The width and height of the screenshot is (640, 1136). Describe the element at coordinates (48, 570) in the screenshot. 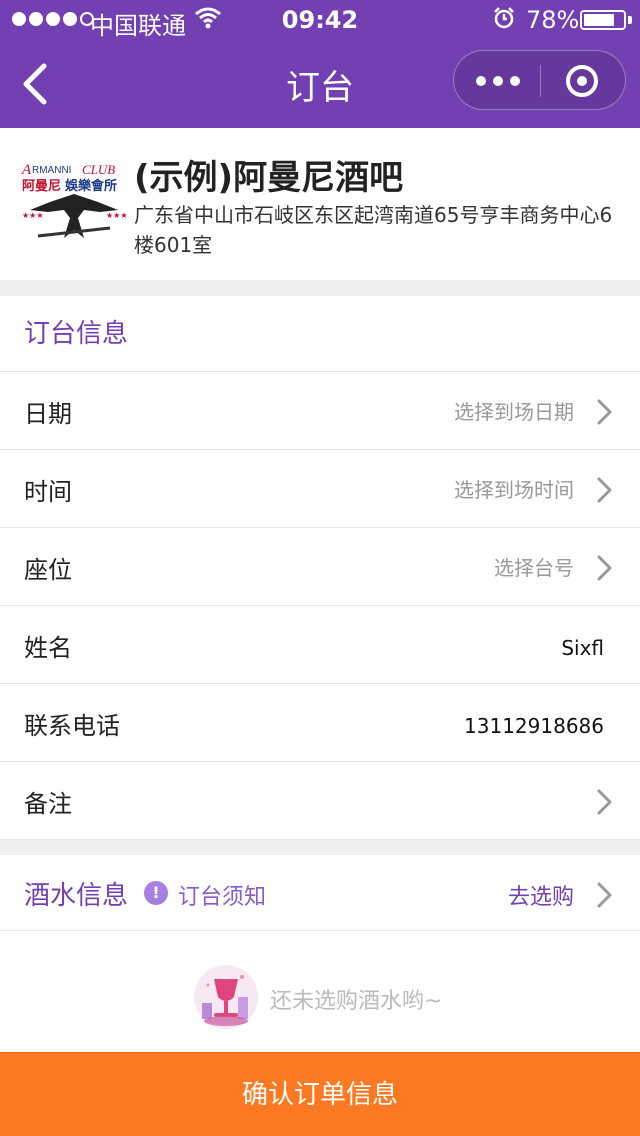

I see `booking-row-label: 座位` at that location.